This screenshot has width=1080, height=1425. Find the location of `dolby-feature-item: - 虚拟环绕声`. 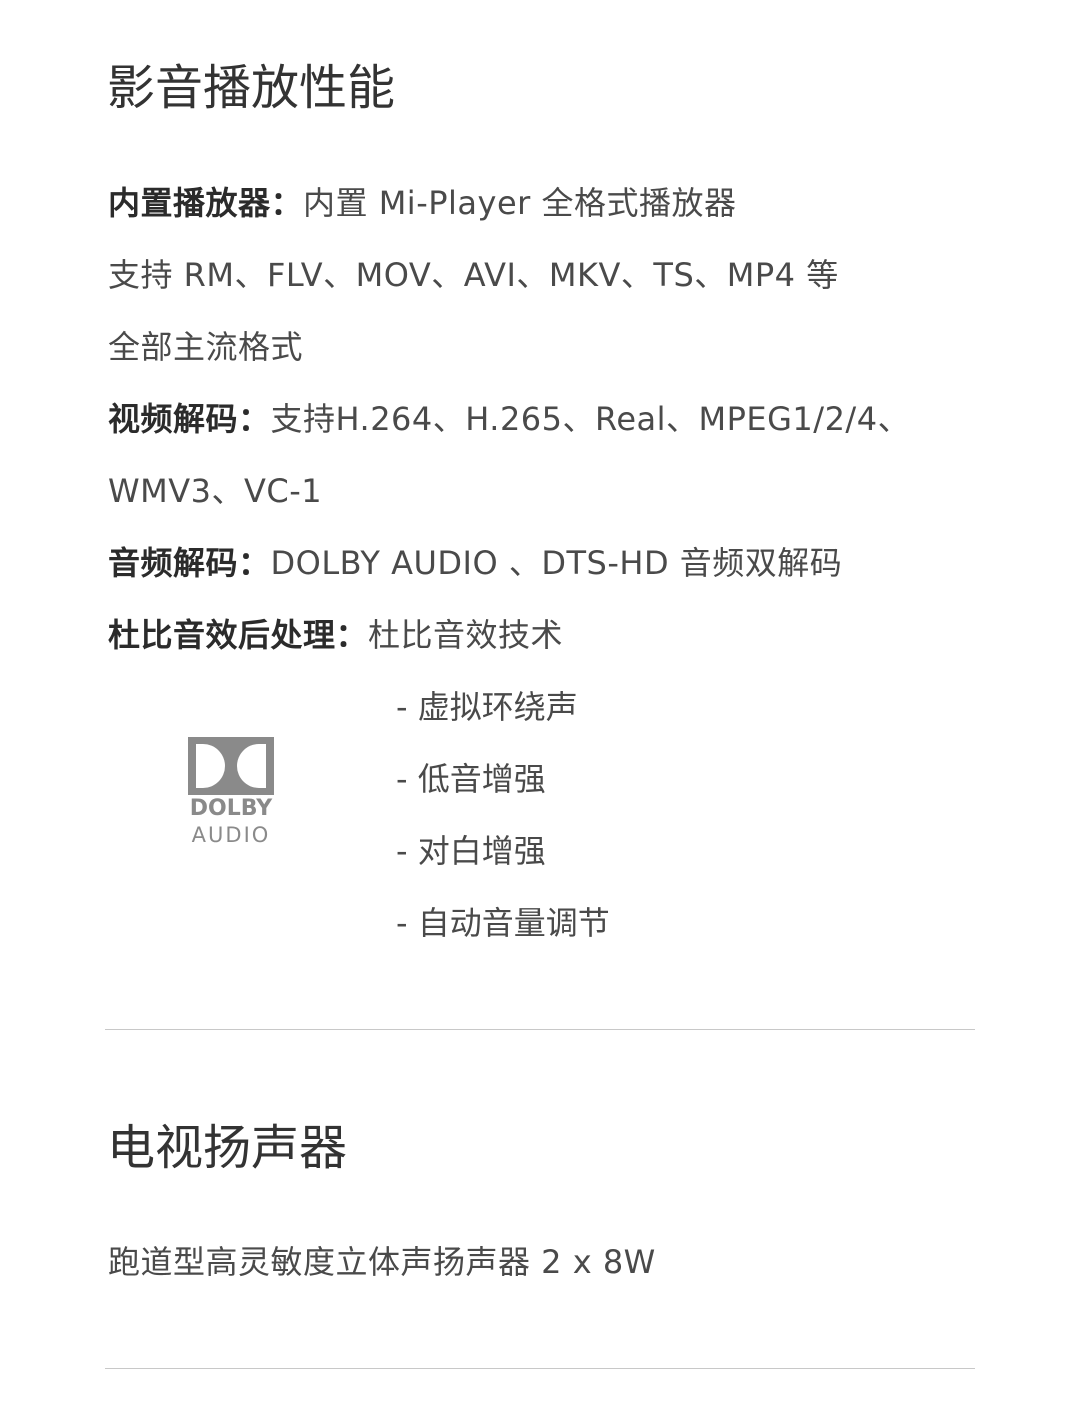

dolby-feature-item: - 虚拟环绕声 is located at coordinates (487, 707).